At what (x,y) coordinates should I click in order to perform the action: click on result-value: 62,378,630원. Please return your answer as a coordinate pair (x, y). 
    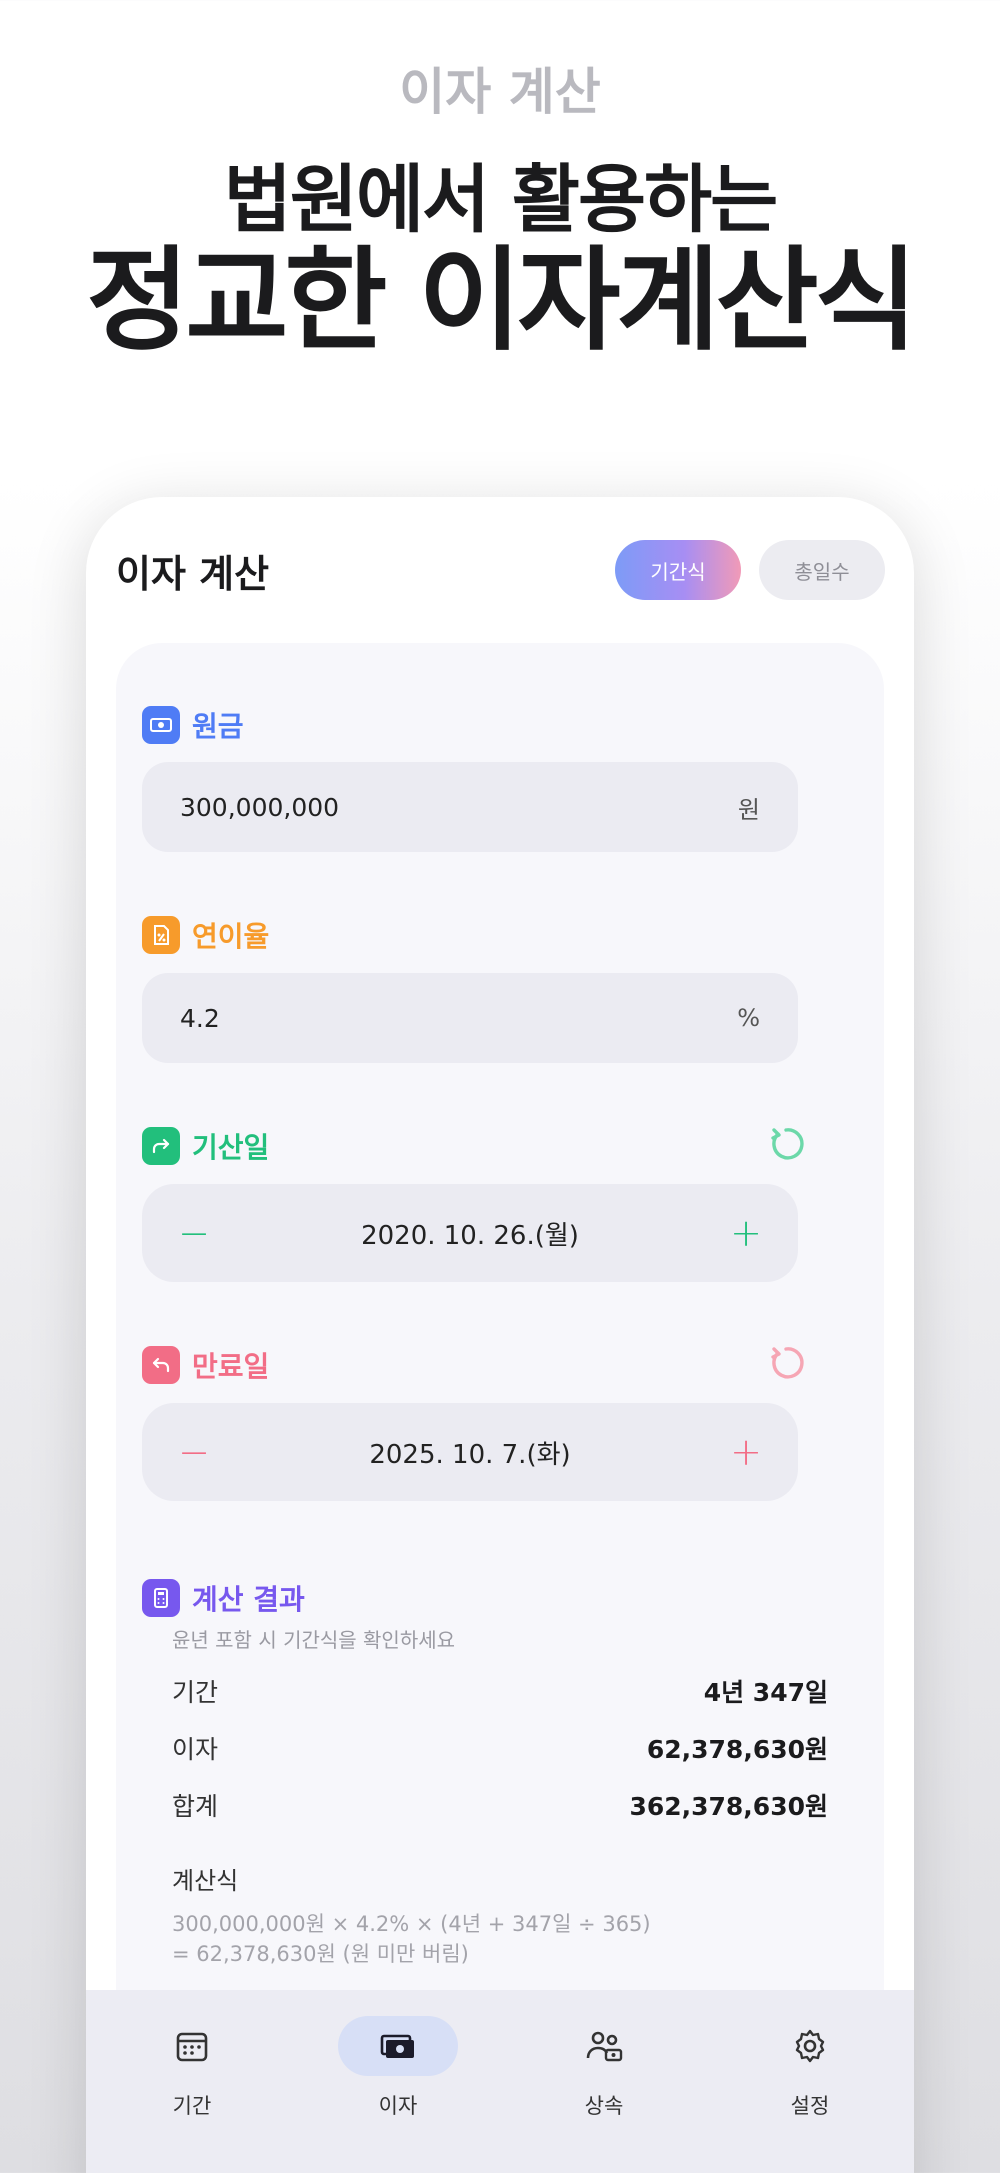
    Looking at the image, I should click on (737, 1749).